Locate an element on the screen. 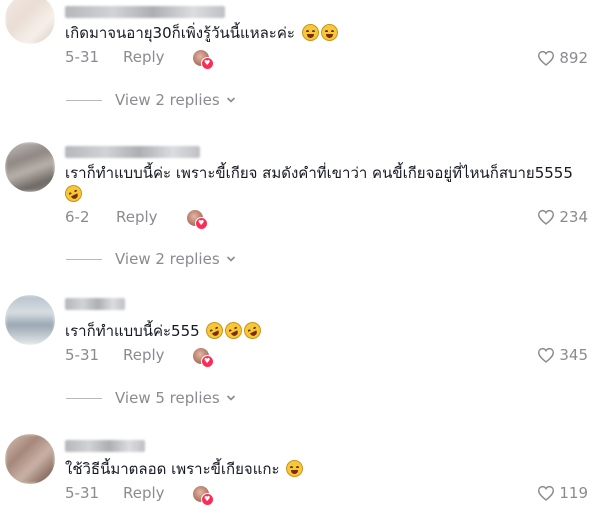  like-button: 119 is located at coordinates (562, 493).